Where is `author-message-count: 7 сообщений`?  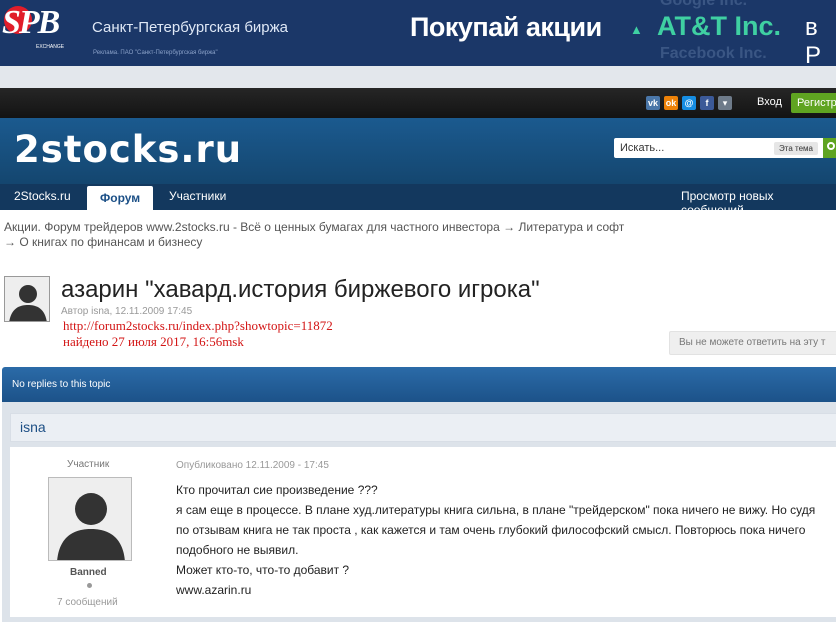 author-message-count: 7 сообщений is located at coordinates (87, 602).